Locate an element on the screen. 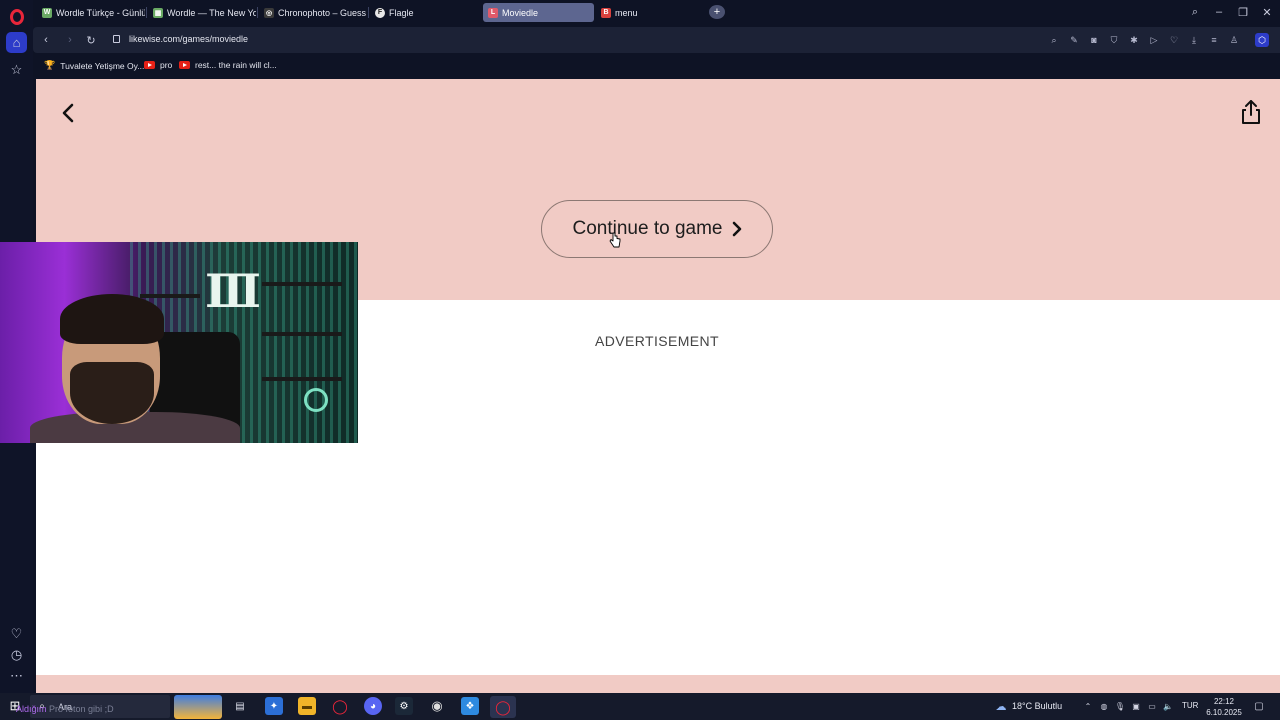 The width and height of the screenshot is (1280, 720). tab-favicon: ◎ is located at coordinates (269, 12).